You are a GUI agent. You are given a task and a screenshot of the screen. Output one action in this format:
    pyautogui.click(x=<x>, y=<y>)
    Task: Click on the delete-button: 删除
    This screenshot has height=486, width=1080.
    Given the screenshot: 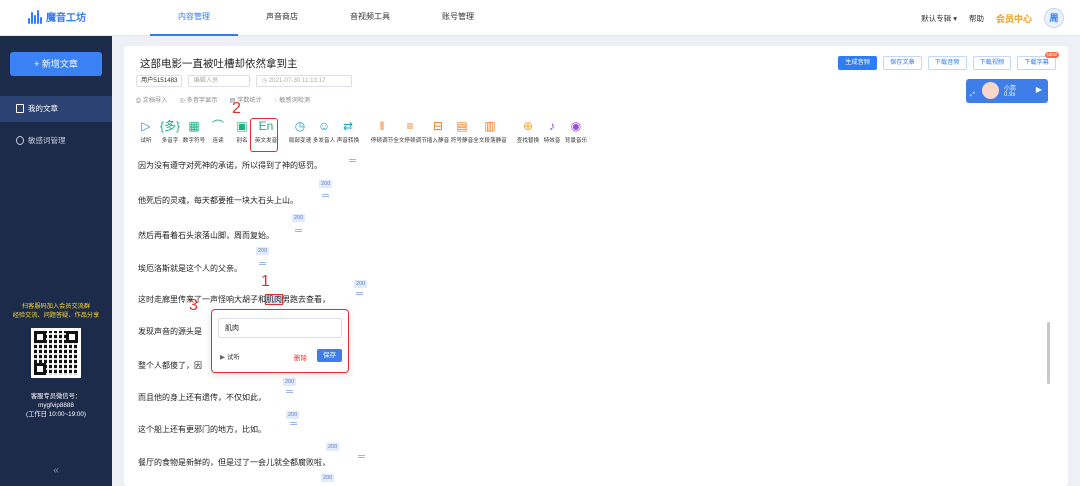 What is the action you would take?
    pyautogui.click(x=300, y=357)
    